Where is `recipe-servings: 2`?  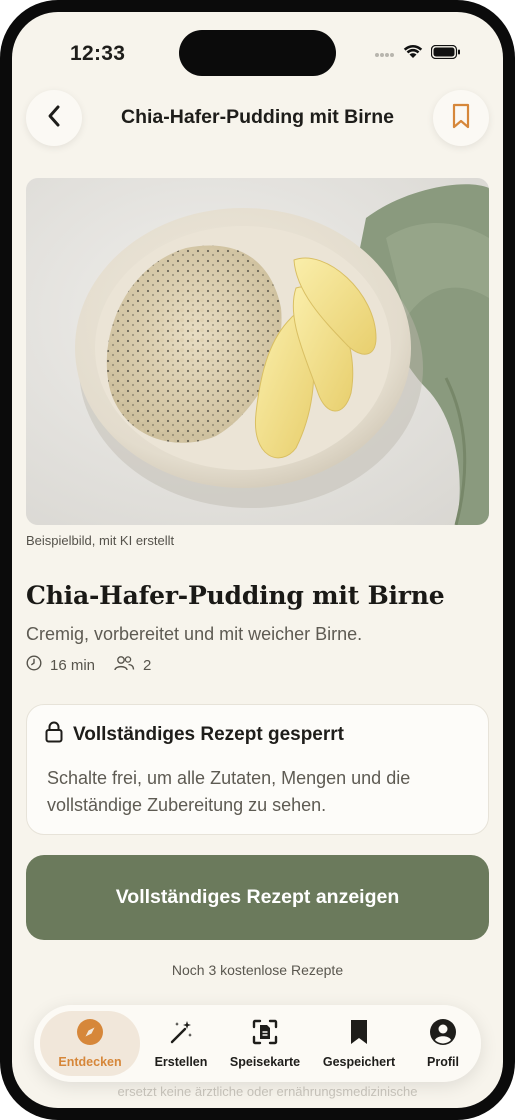
recipe-servings: 2 is located at coordinates (132, 665).